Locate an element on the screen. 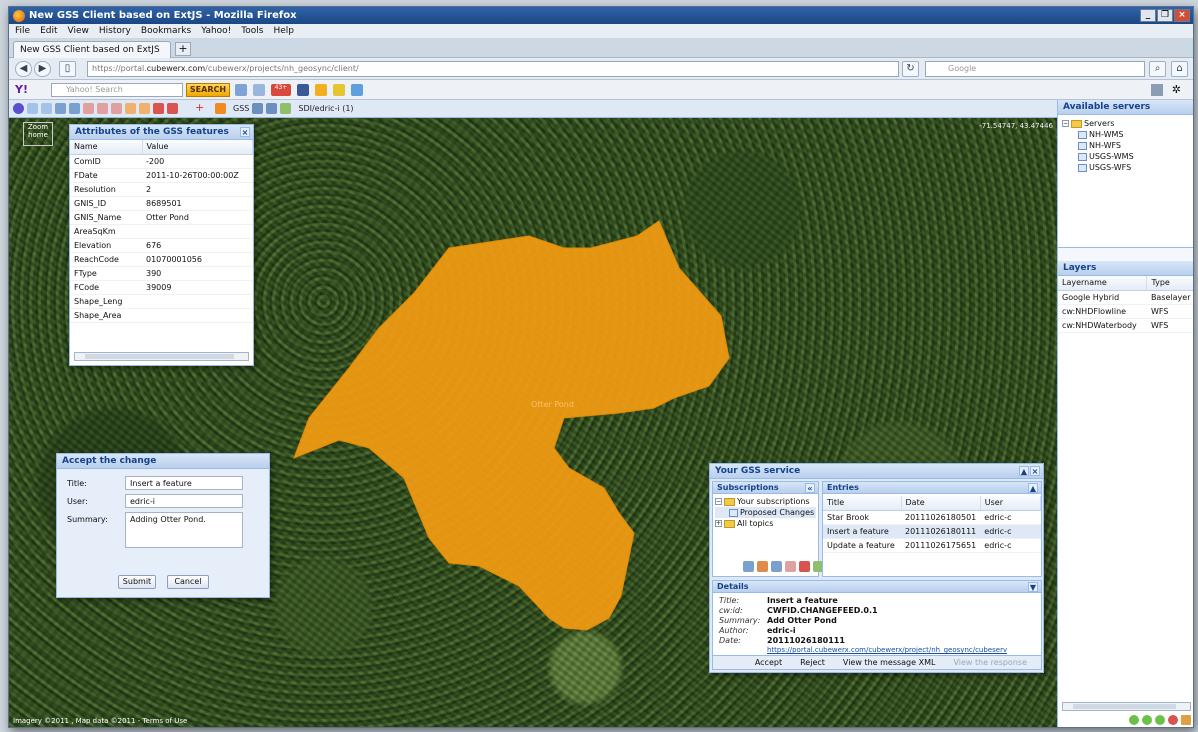  table-row: ReachCode 01070001056 is located at coordinates (161, 259).